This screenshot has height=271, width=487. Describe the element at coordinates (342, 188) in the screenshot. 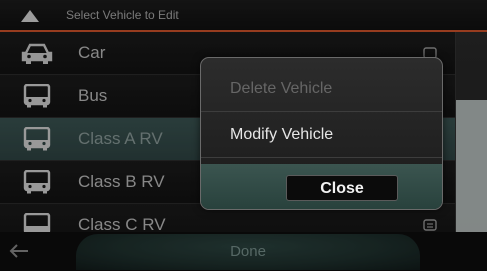

I see `close-button: Close` at that location.